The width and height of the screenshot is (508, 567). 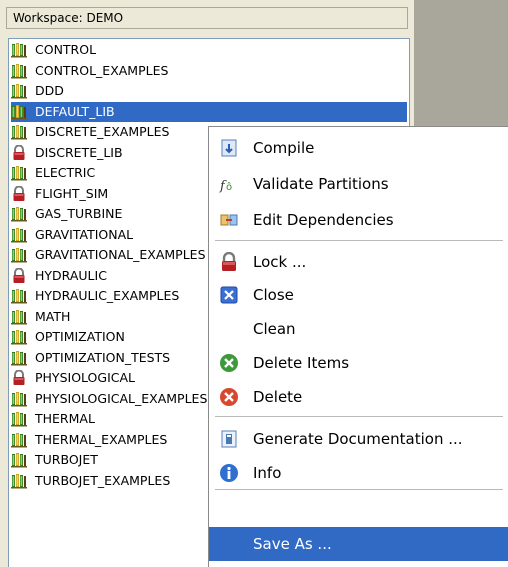 I want to click on menu-item-compile: Compile, so click(x=358, y=148).